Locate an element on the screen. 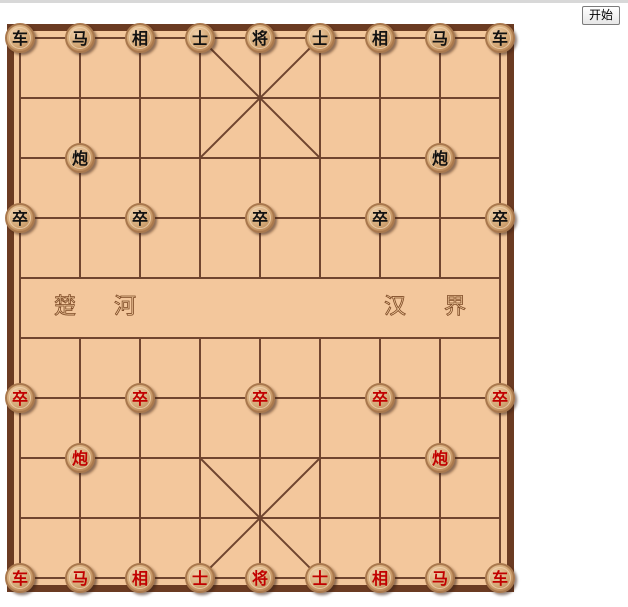 The image size is (628, 607). red-piece-red-soldier-2: 卒 is located at coordinates (140, 398).